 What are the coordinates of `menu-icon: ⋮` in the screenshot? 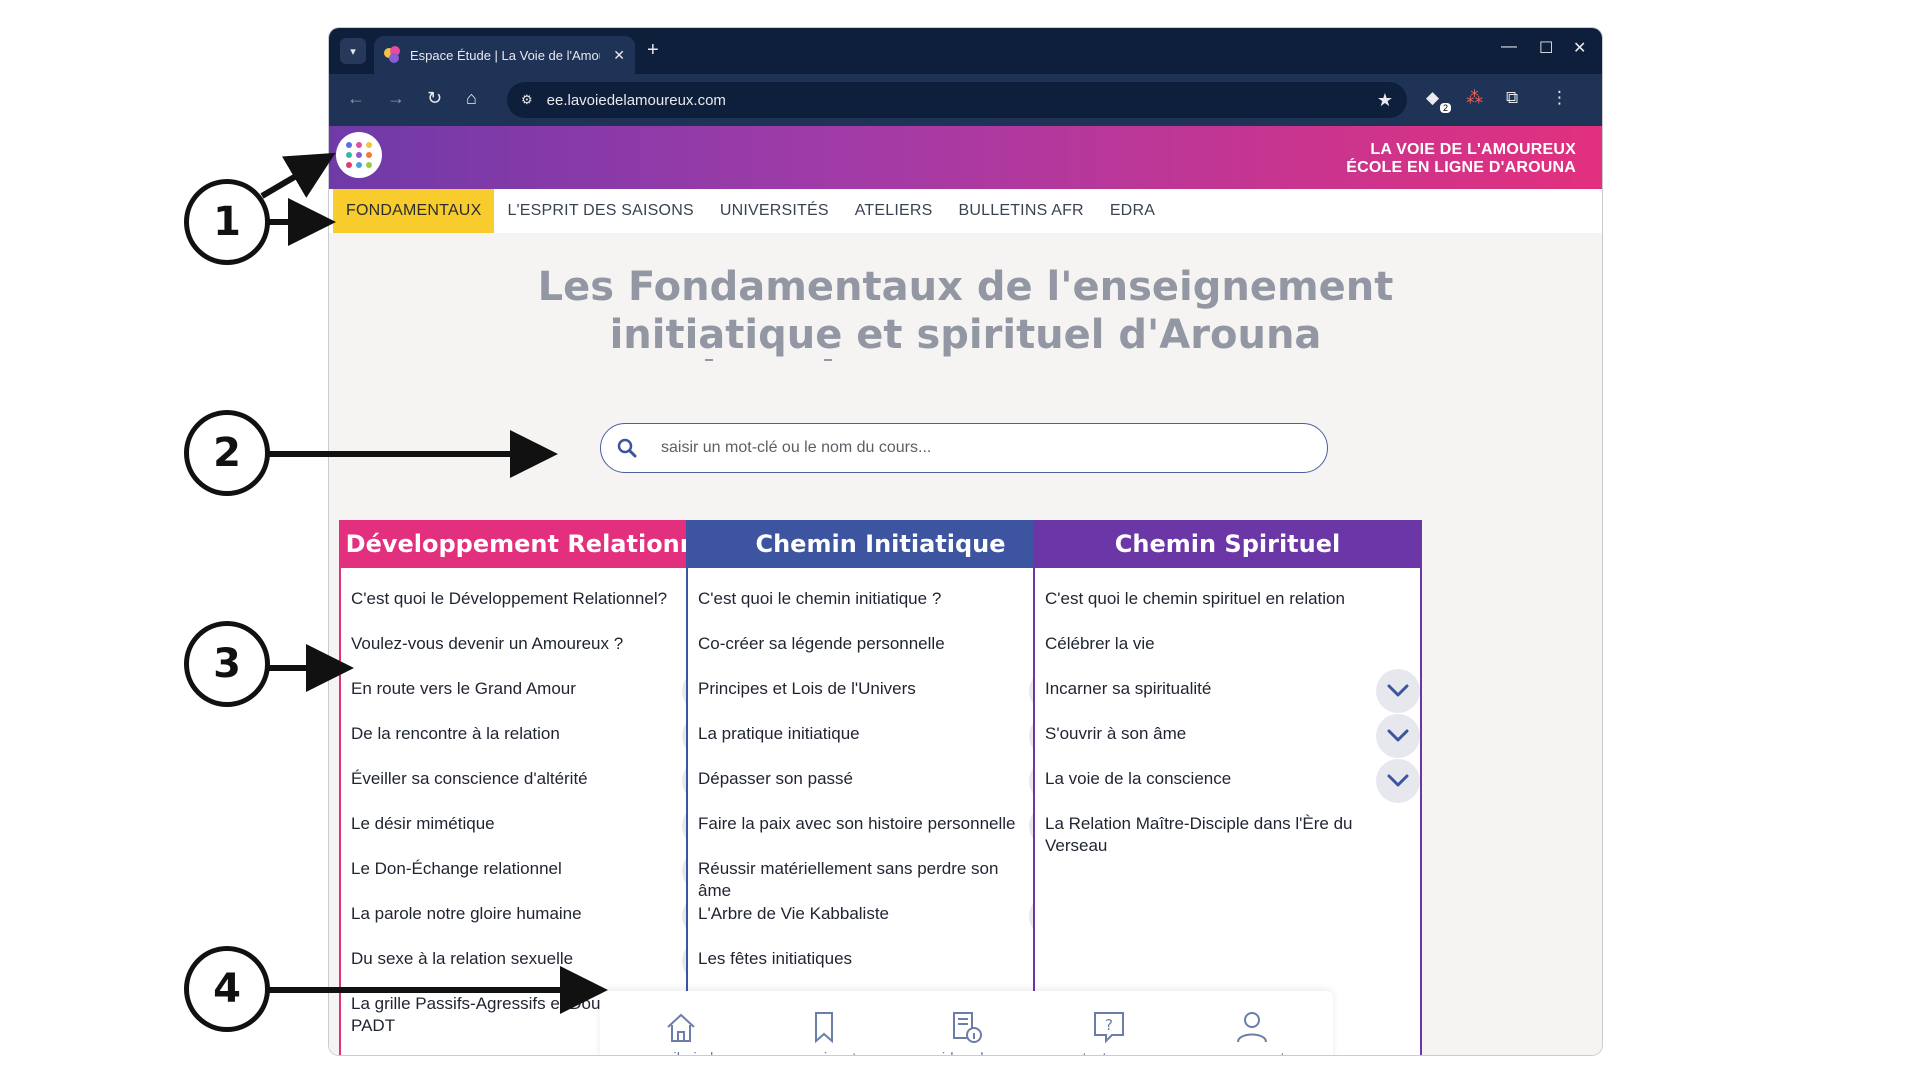 It's located at (1559, 98).